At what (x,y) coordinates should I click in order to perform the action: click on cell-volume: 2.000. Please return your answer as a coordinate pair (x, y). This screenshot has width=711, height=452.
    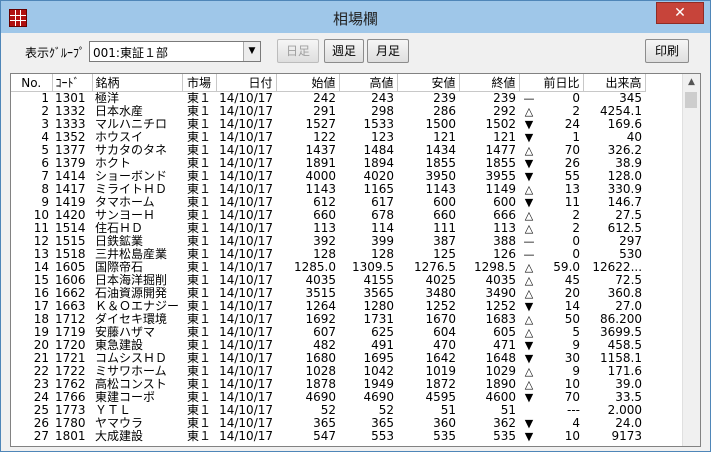
    Looking at the image, I should click on (625, 410).